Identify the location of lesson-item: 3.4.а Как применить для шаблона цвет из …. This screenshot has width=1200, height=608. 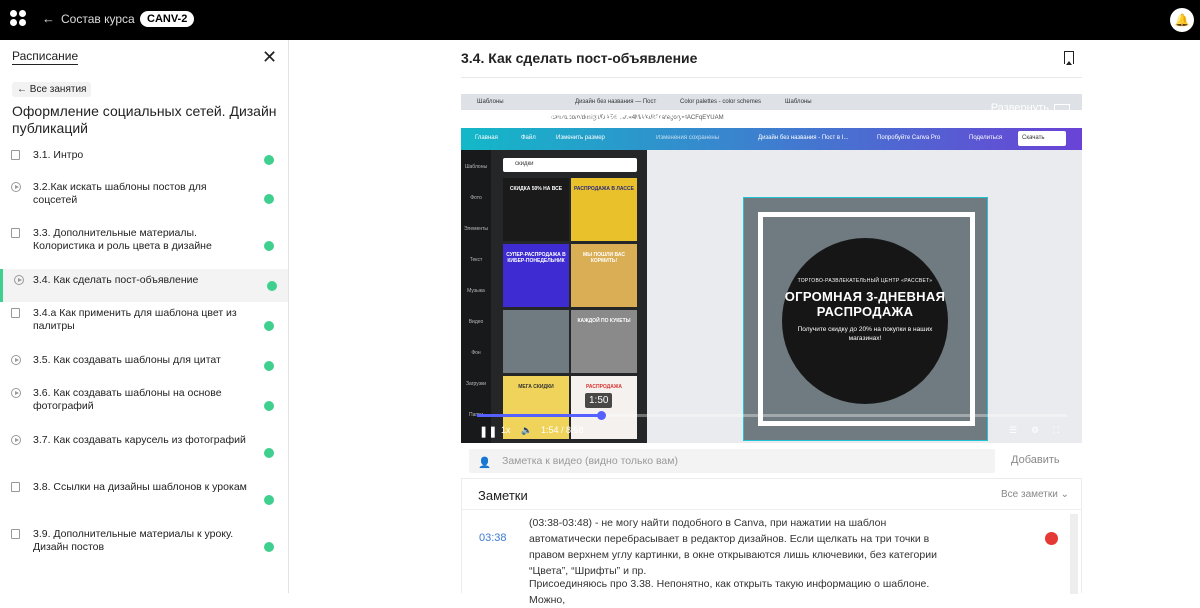
(144, 325).